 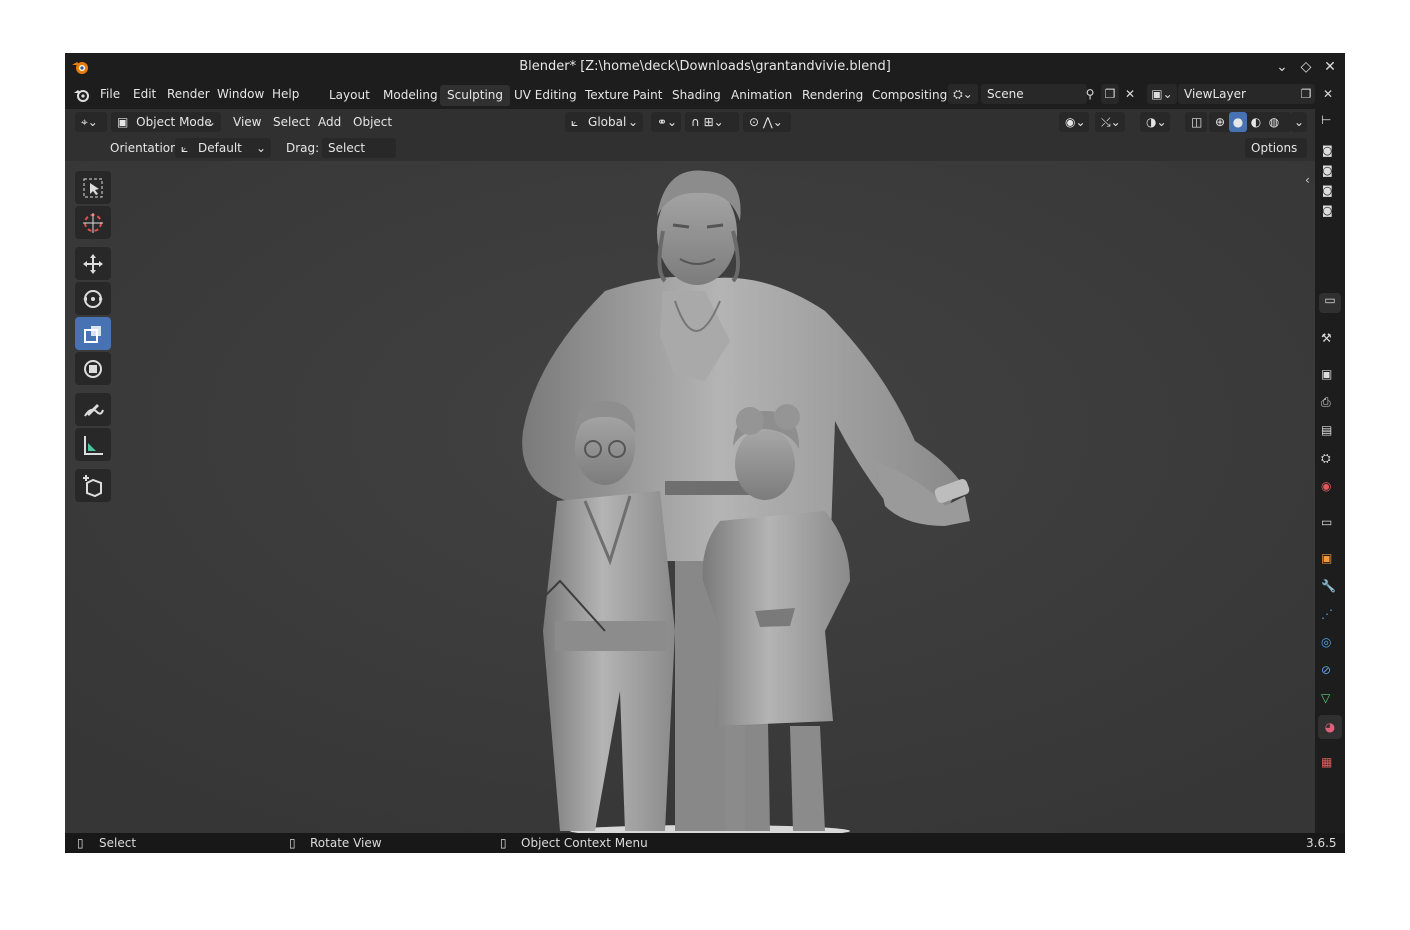 What do you see at coordinates (82, 95) in the screenshot?
I see `blender-menu-icon` at bounding box center [82, 95].